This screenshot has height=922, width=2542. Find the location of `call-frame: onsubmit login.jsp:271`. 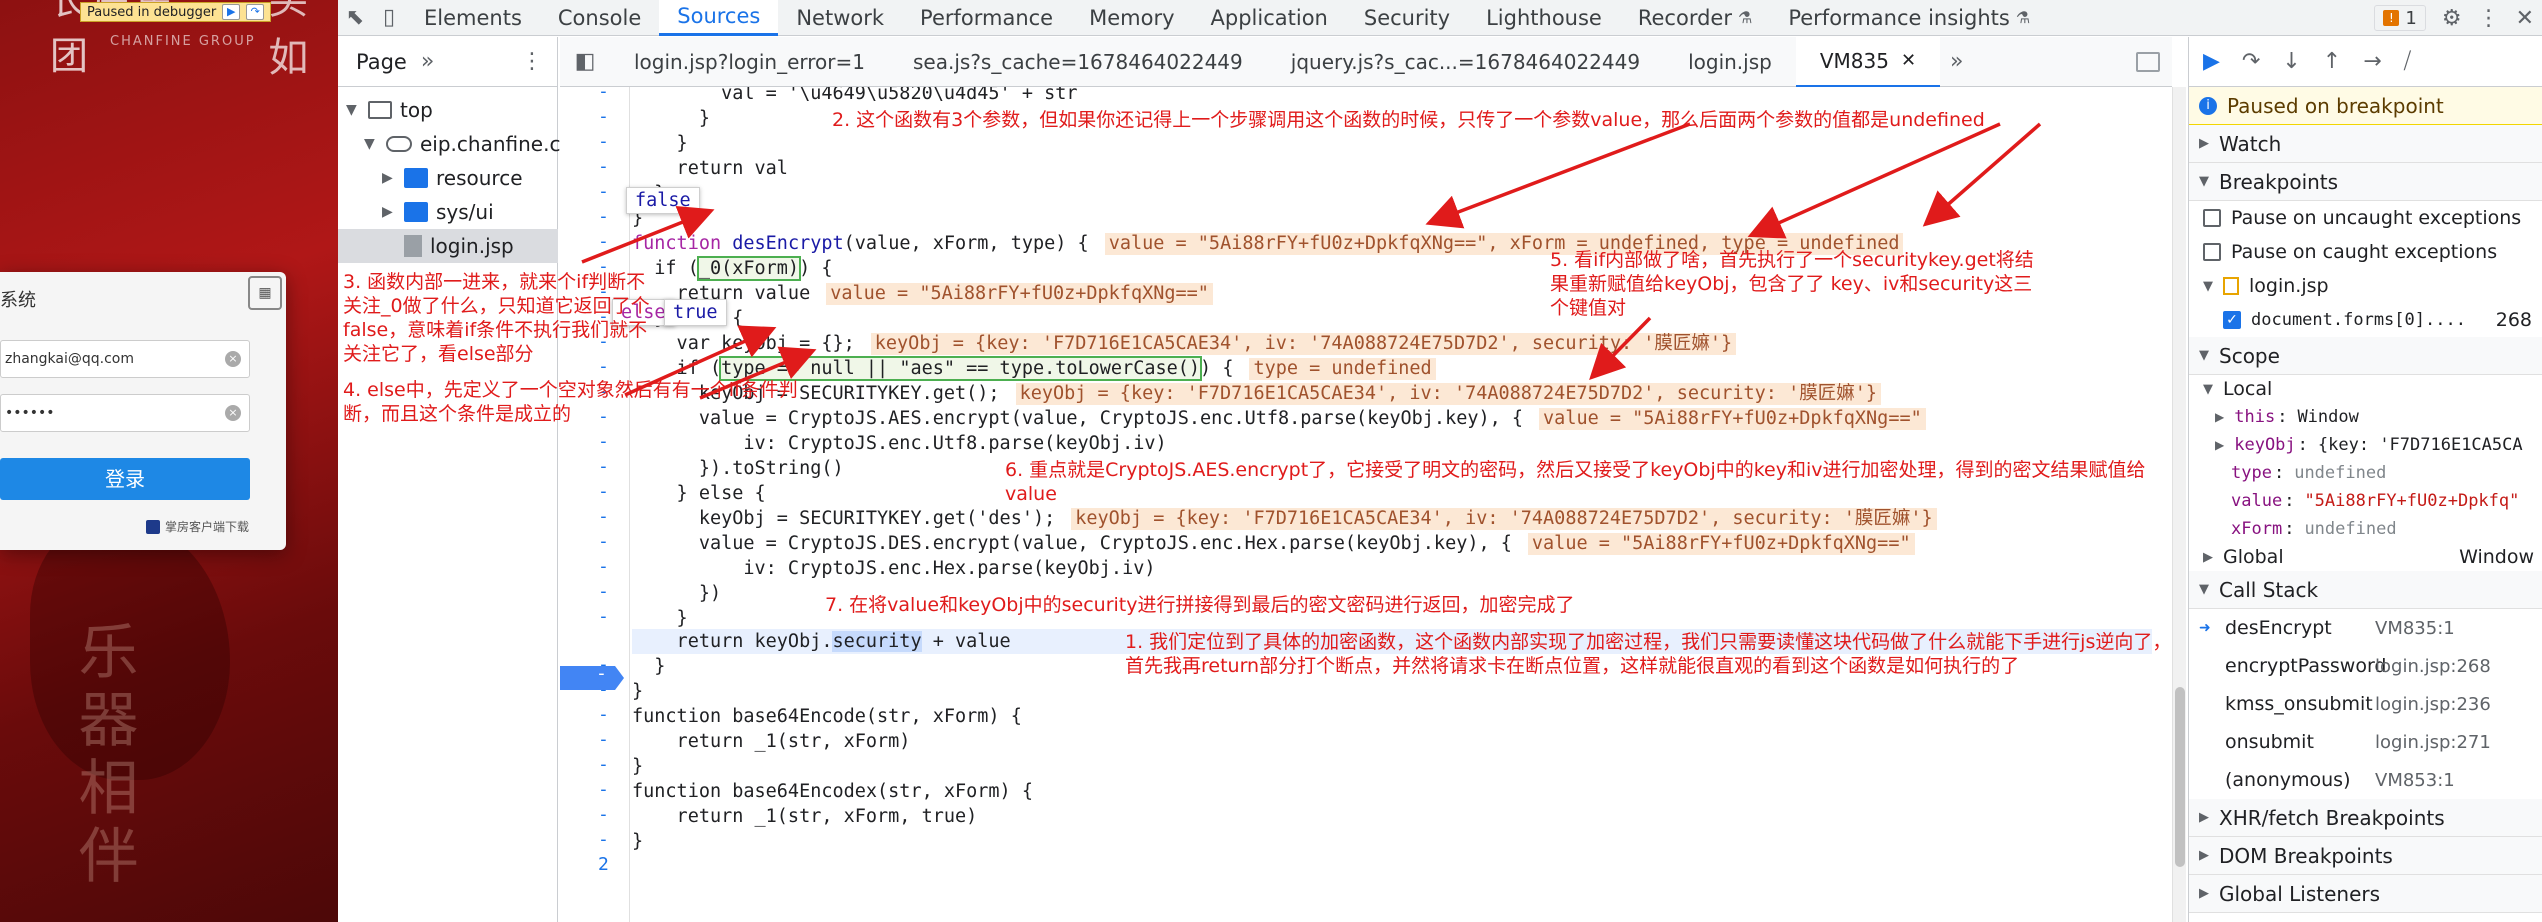

call-frame: onsubmit login.jsp:271 is located at coordinates (2365, 742).